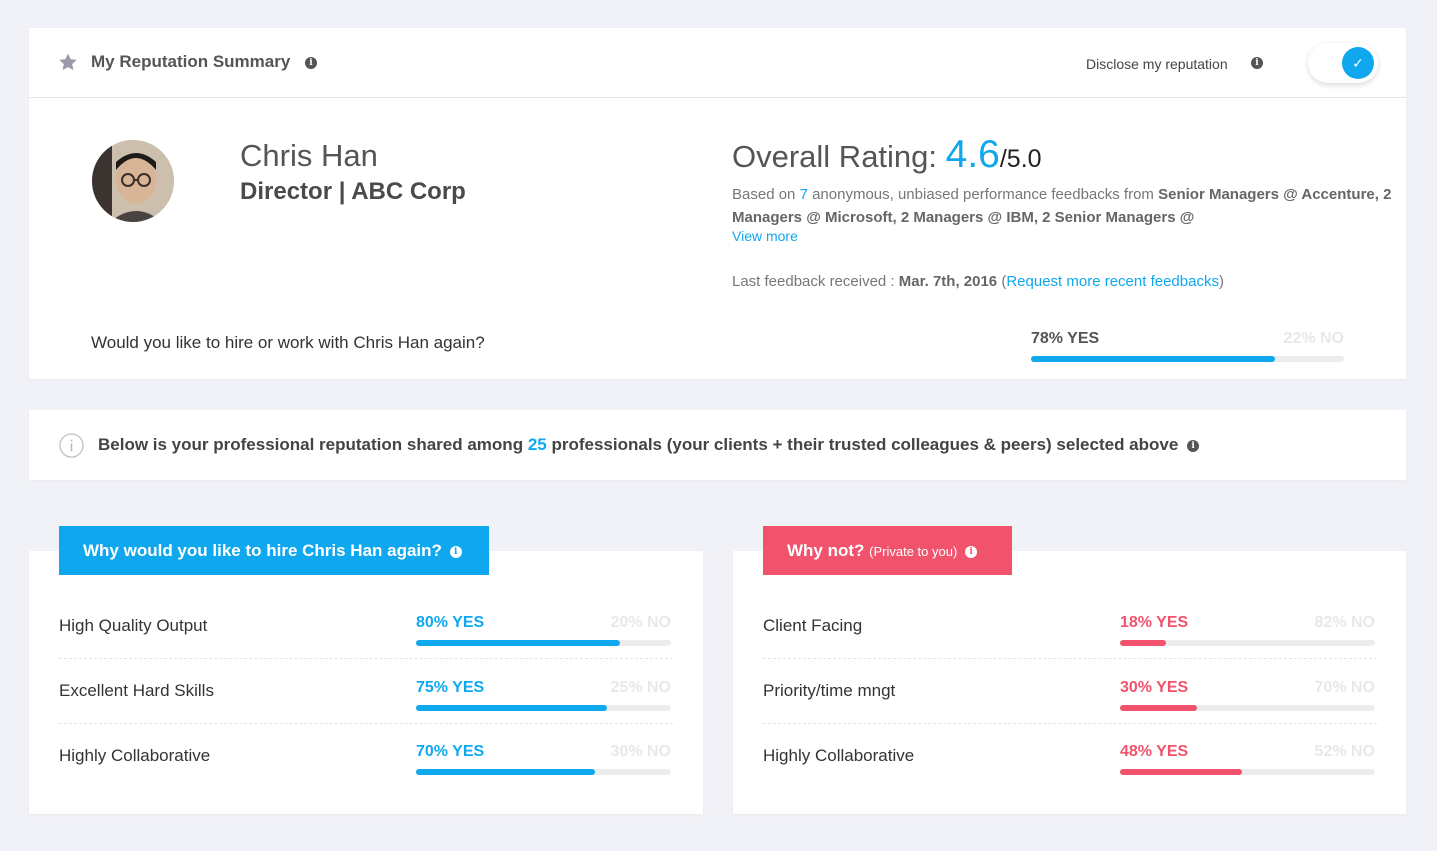 Image resolution: width=1437 pixels, height=851 pixels. I want to click on rating-value: 4.6, so click(972, 154).